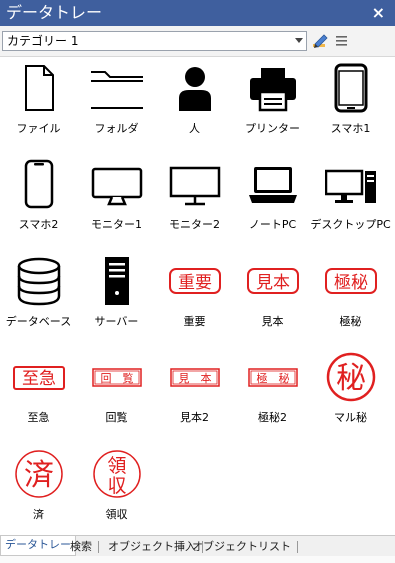  What do you see at coordinates (195, 184) in the screenshot?
I see `monitor-thin-icon` at bounding box center [195, 184].